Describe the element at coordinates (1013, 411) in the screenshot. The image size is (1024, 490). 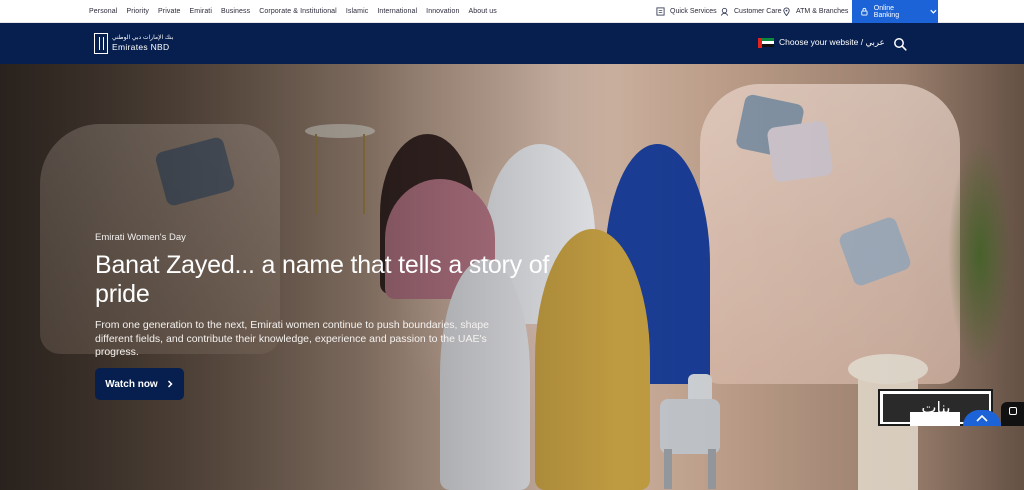
I see `accessibility-icon` at that location.